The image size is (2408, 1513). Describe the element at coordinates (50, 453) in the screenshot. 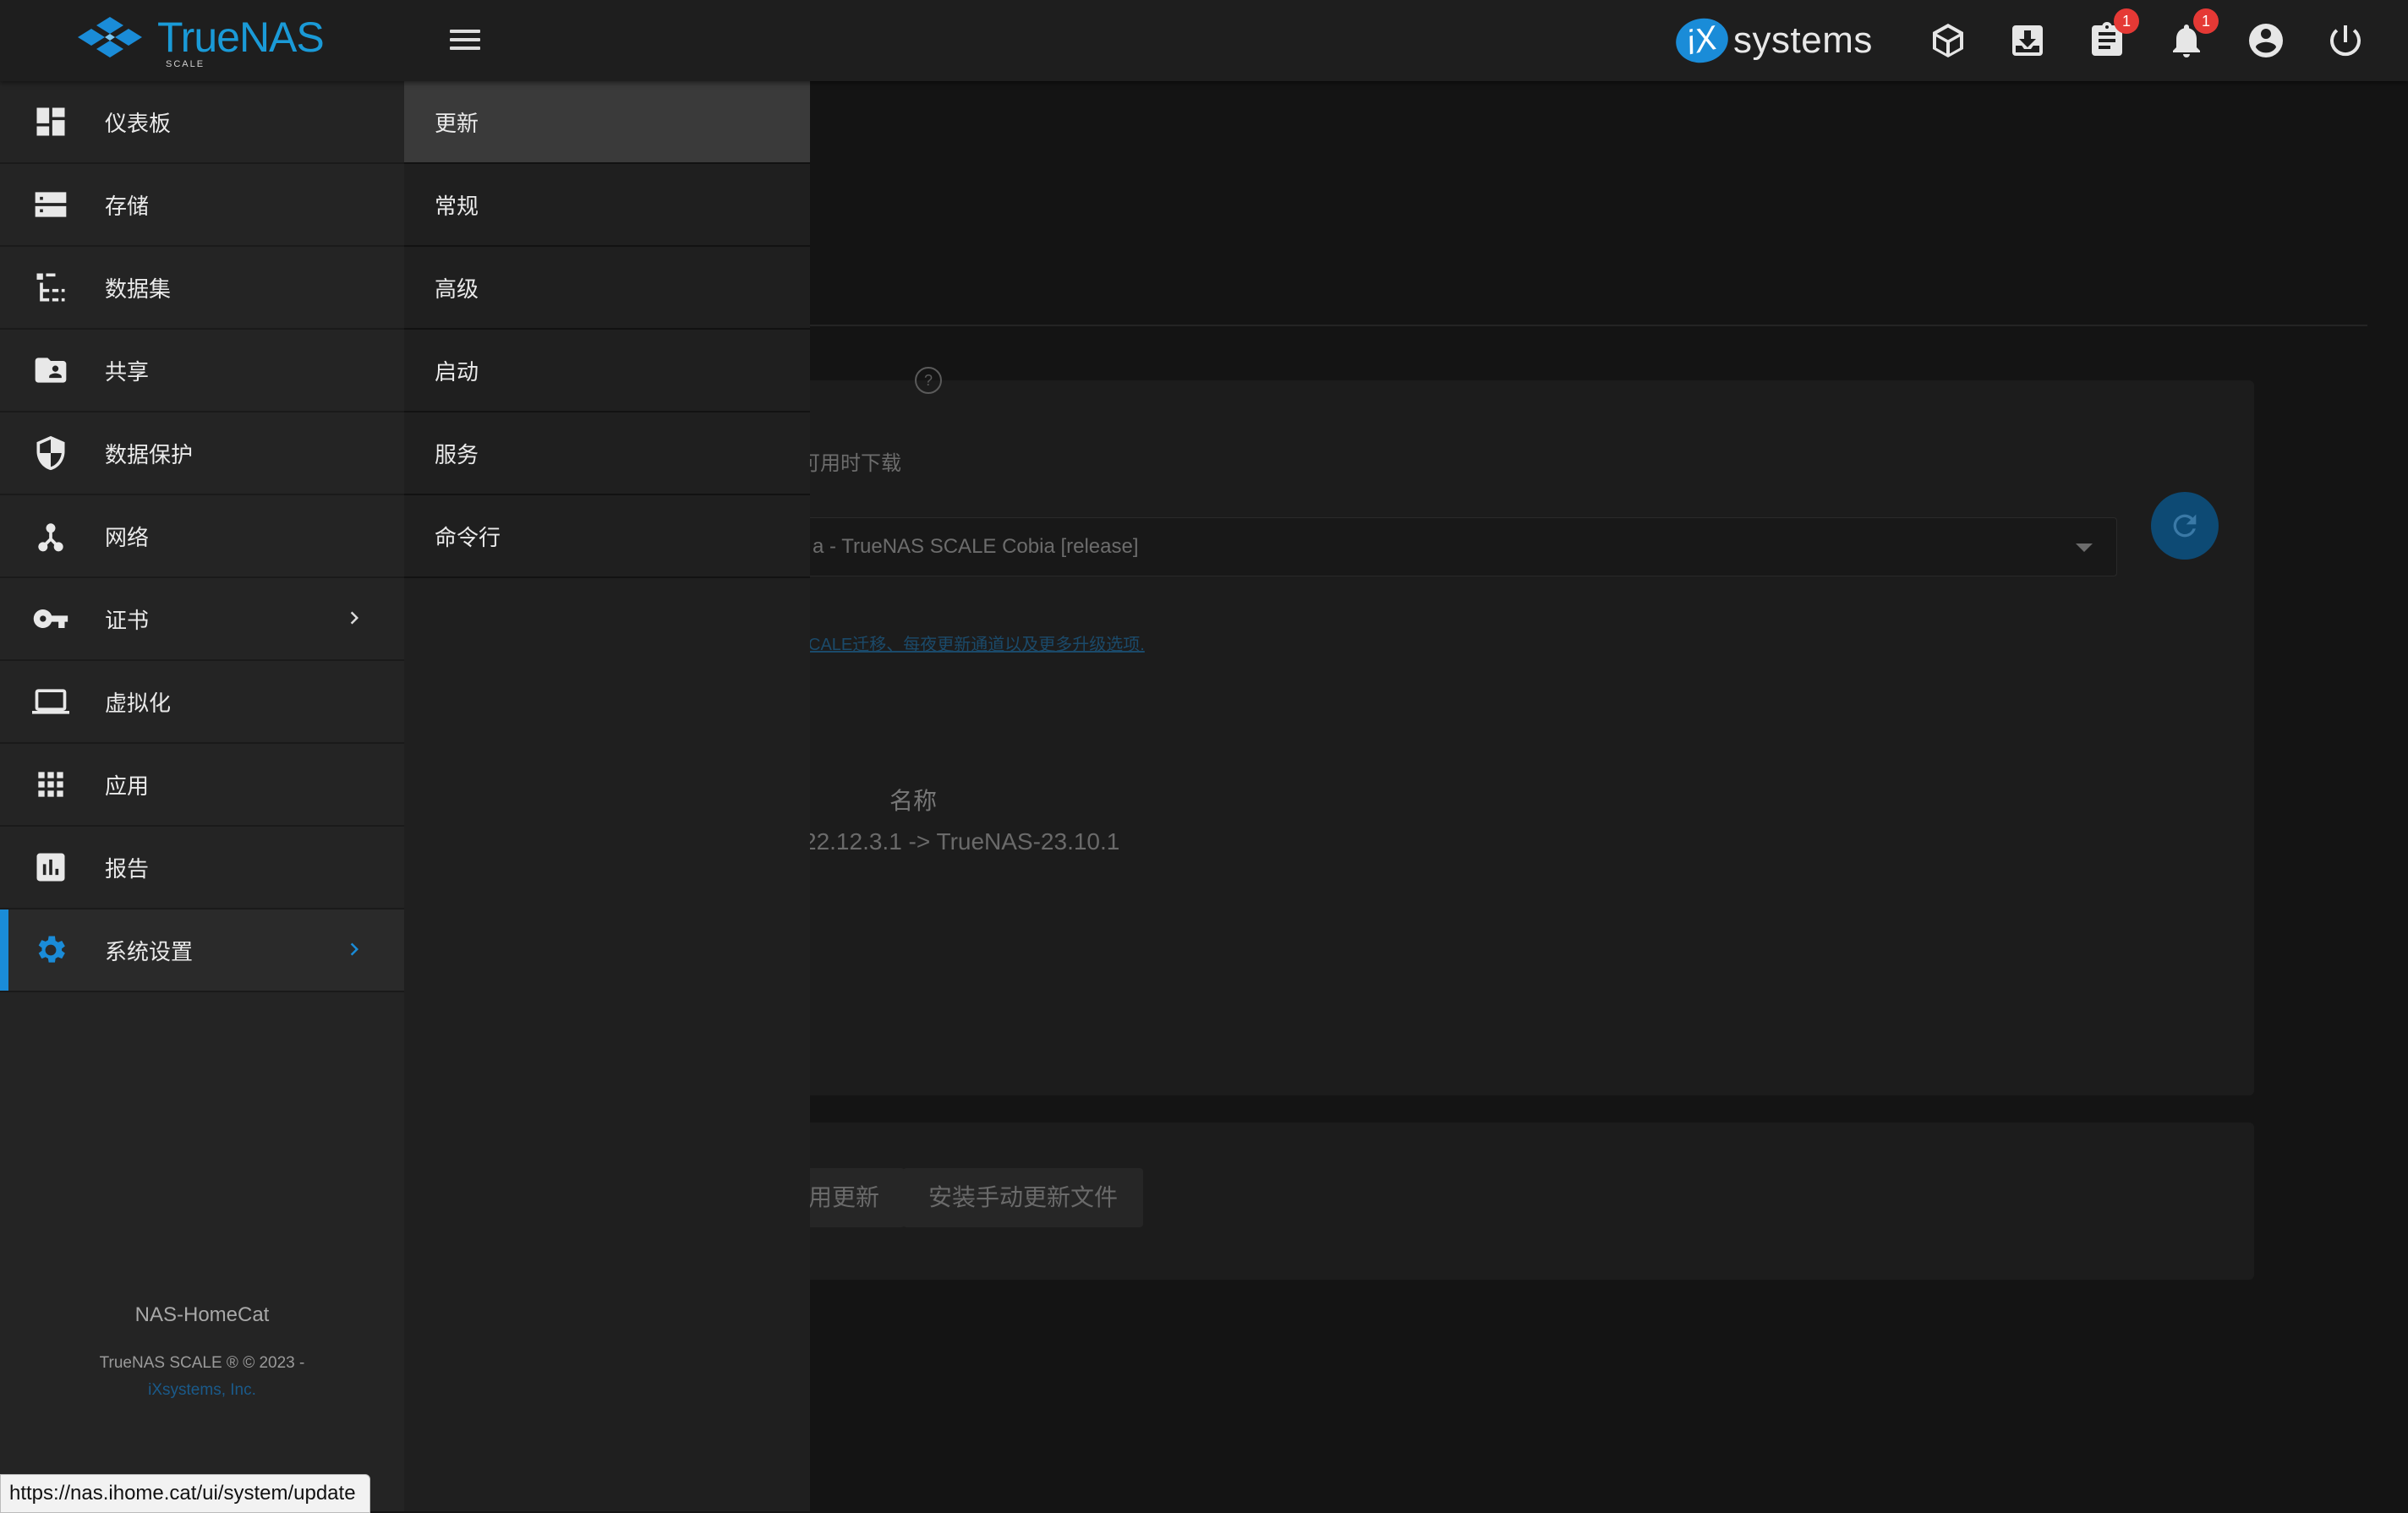

I see `data-protection-icon` at that location.